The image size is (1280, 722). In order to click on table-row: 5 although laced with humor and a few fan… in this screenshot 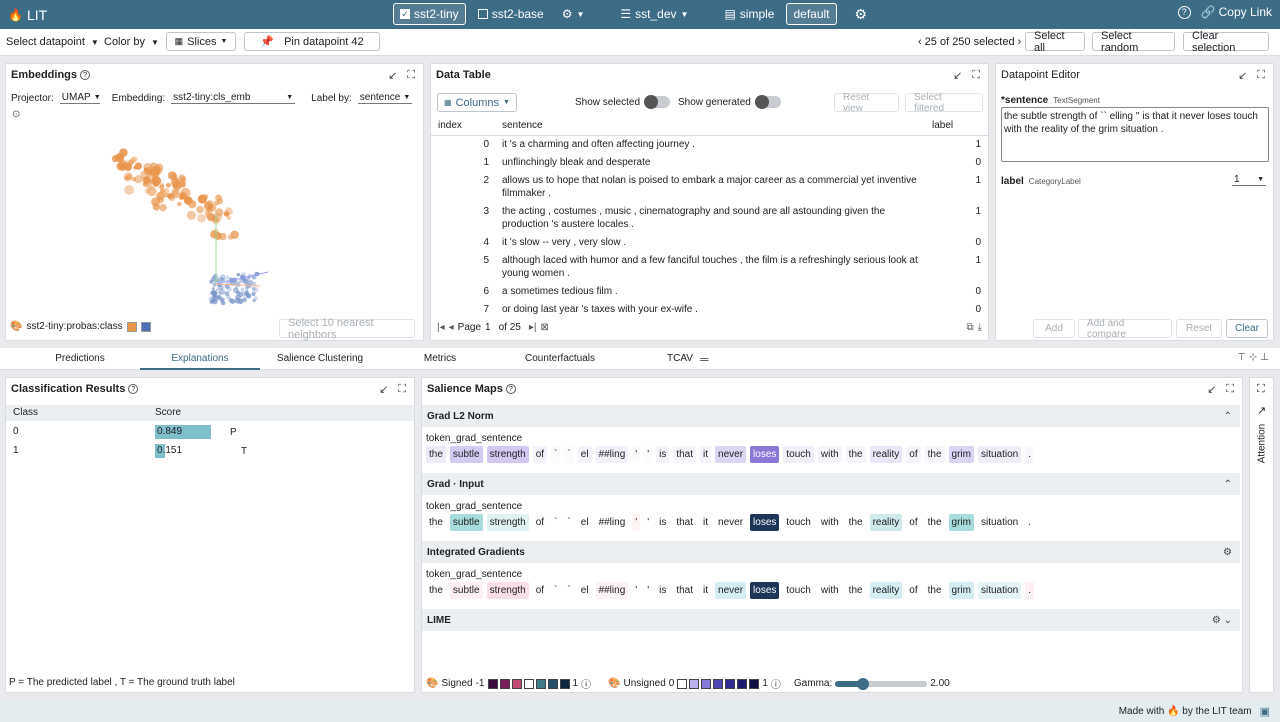, I will do `click(709, 267)`.